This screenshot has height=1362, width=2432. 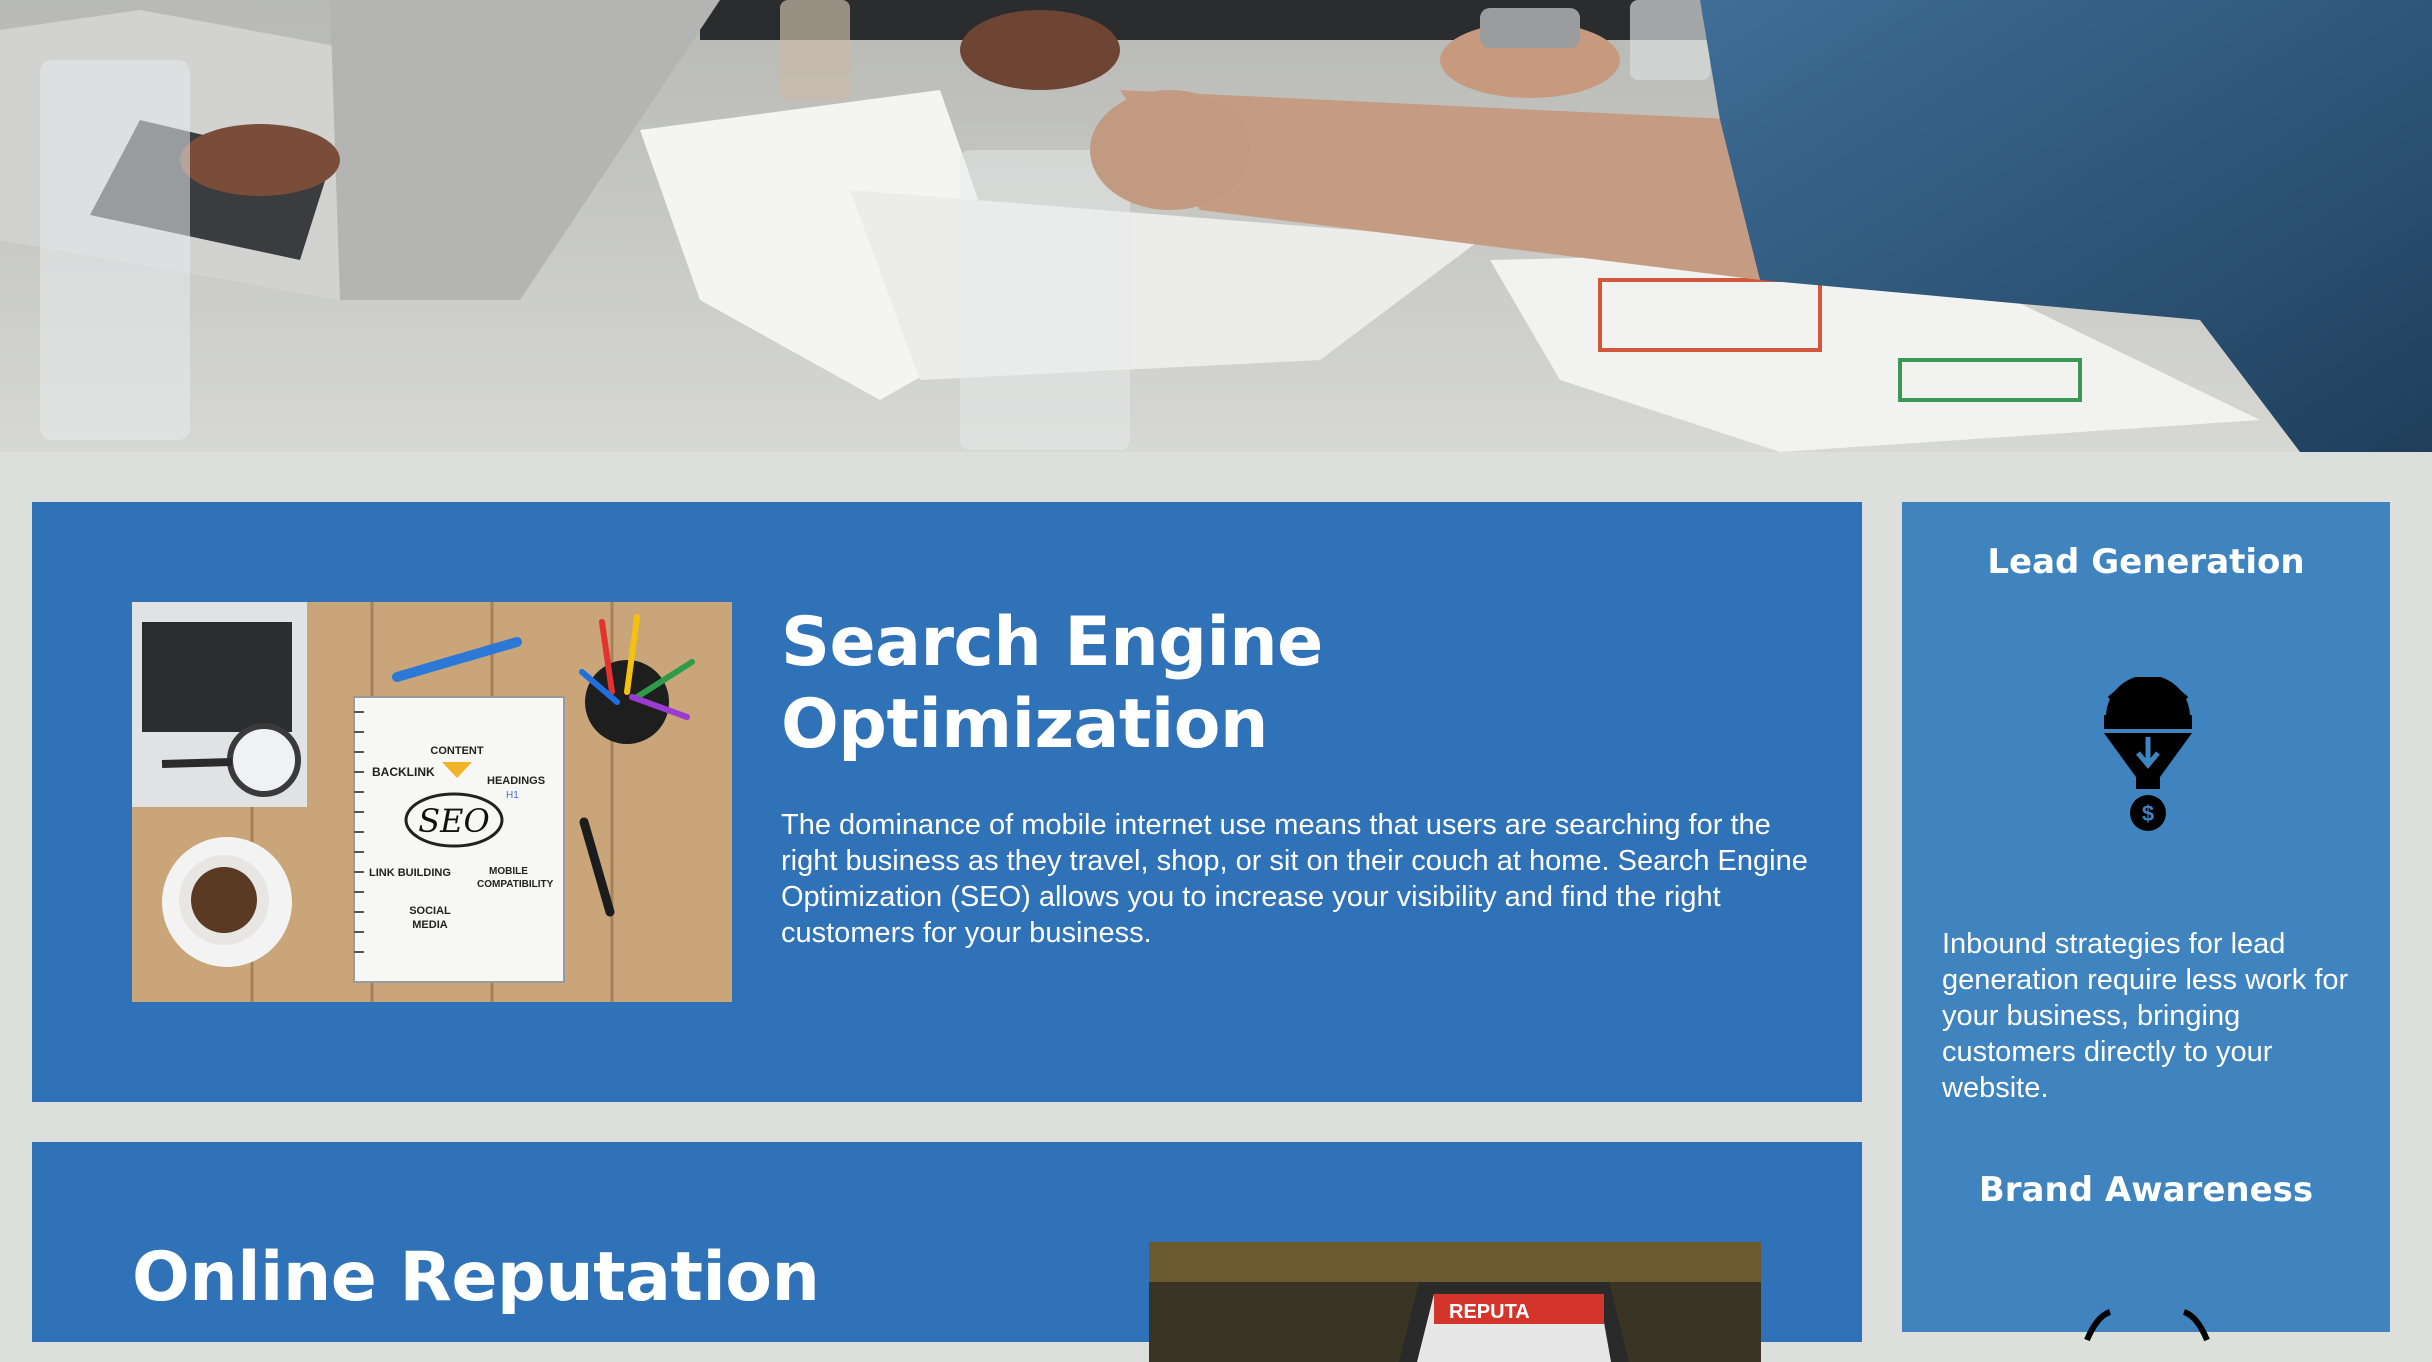 What do you see at coordinates (403, 772) in the screenshot?
I see `seo-label-backlink: BACKLINK` at bounding box center [403, 772].